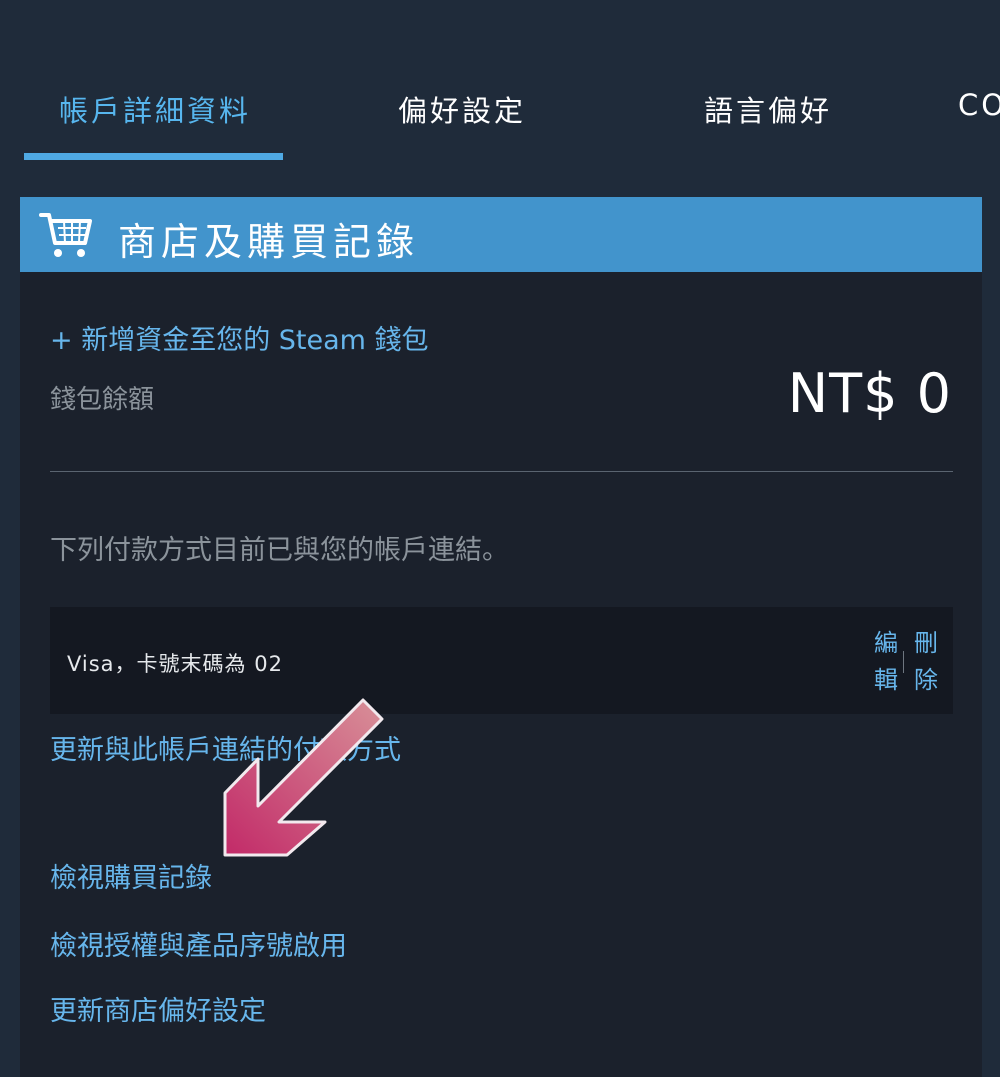  What do you see at coordinates (926, 662) in the screenshot?
I see `delete-payment-button: 刪除` at bounding box center [926, 662].